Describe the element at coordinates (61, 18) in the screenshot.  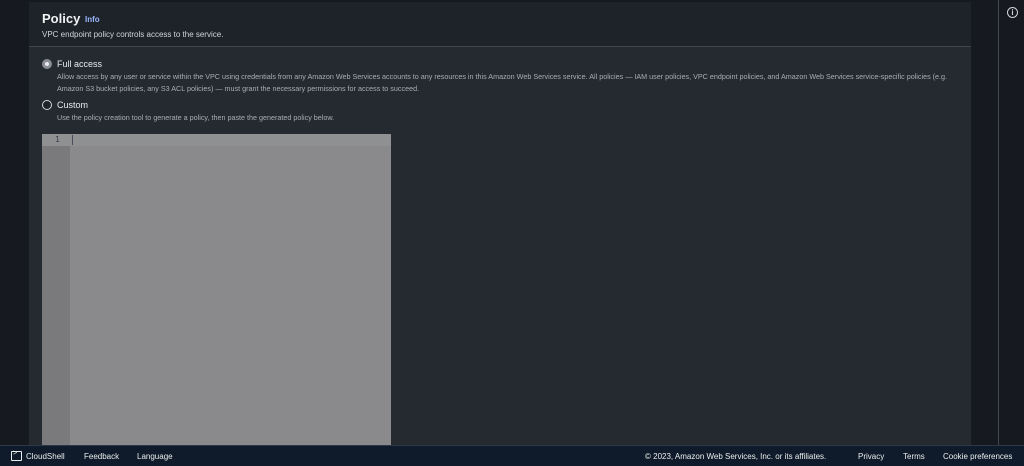
I see `page-title: Policy` at that location.